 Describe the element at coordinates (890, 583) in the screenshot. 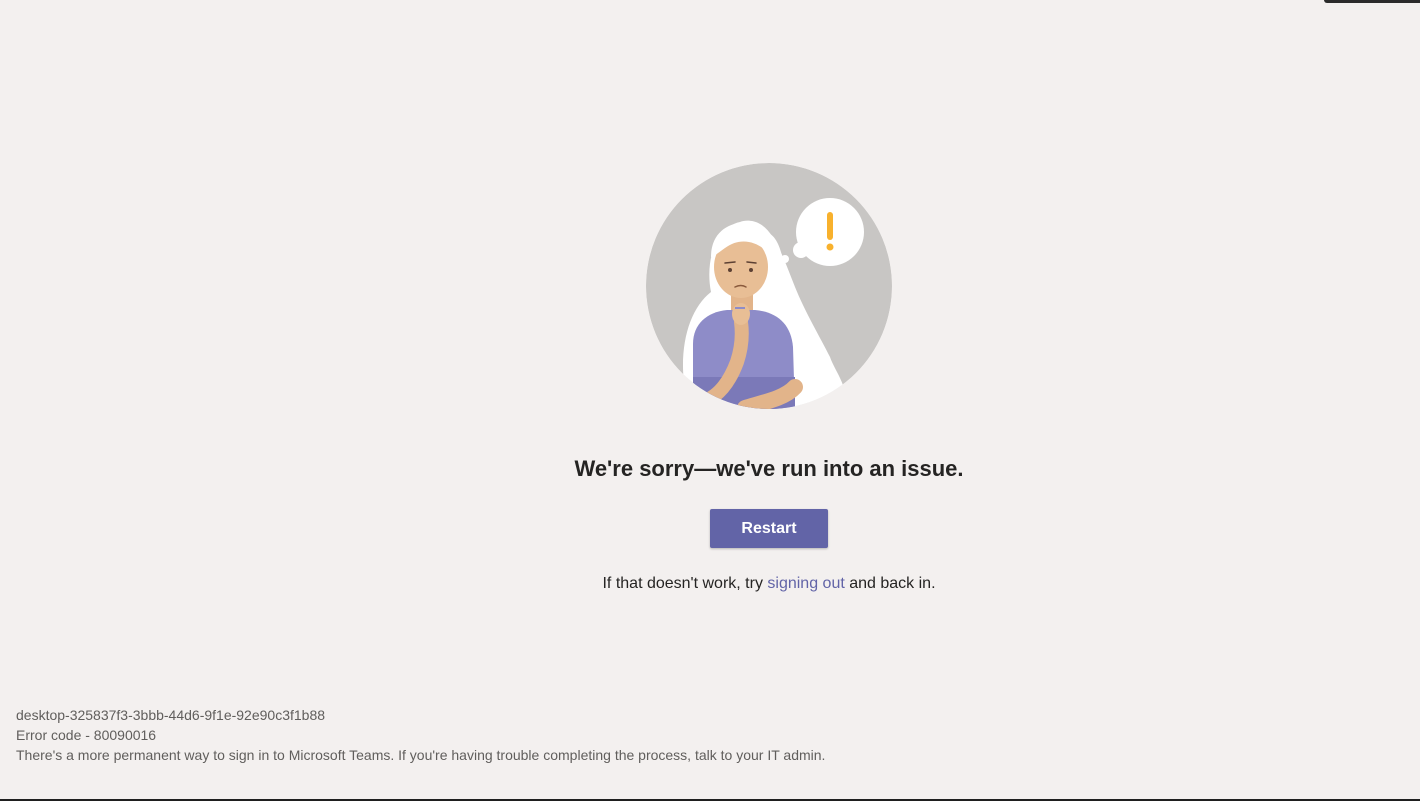

I see `hint-suffix: and back in.` at that location.